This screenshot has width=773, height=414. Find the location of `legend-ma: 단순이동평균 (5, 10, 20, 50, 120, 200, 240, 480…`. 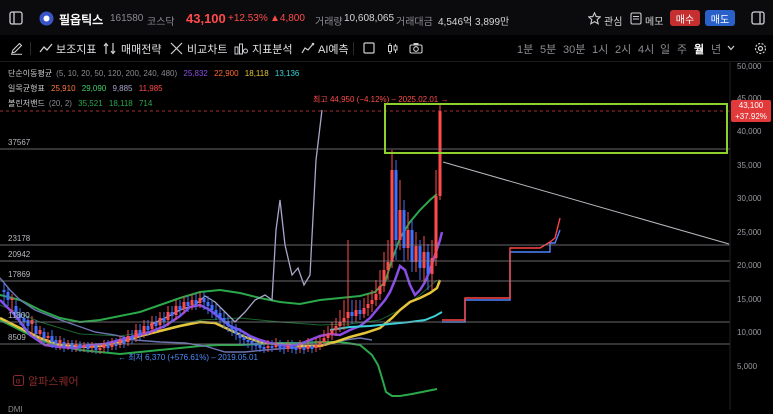

legend-ma: 단순이동평균 (5, 10, 20, 50, 120, 200, 240, 480… is located at coordinates (155, 73).